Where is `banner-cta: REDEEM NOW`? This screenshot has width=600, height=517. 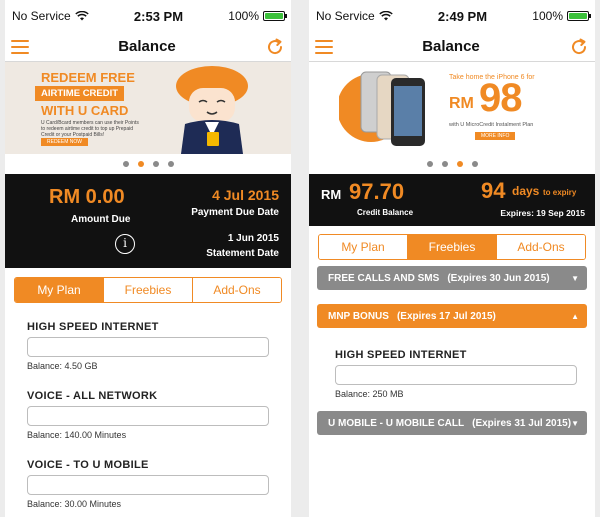
banner-cta: REDEEM NOW is located at coordinates (64, 142).